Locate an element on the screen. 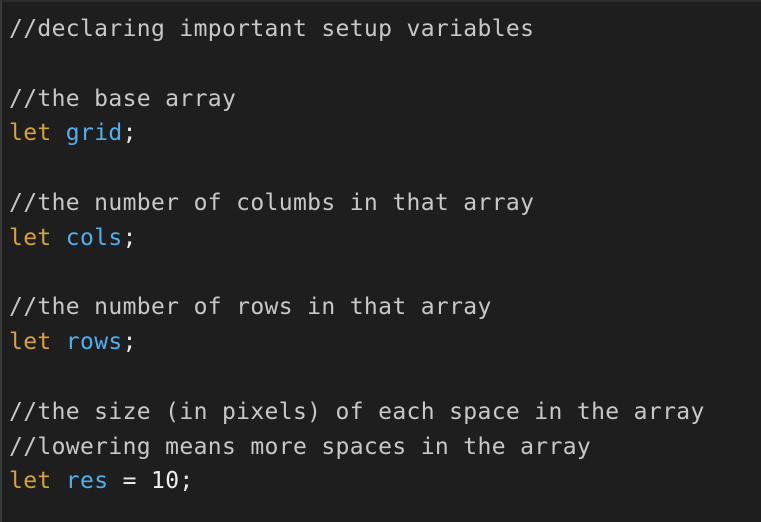 This screenshot has height=522, width=761. code-line-3: //the base array is located at coordinates (357, 99).